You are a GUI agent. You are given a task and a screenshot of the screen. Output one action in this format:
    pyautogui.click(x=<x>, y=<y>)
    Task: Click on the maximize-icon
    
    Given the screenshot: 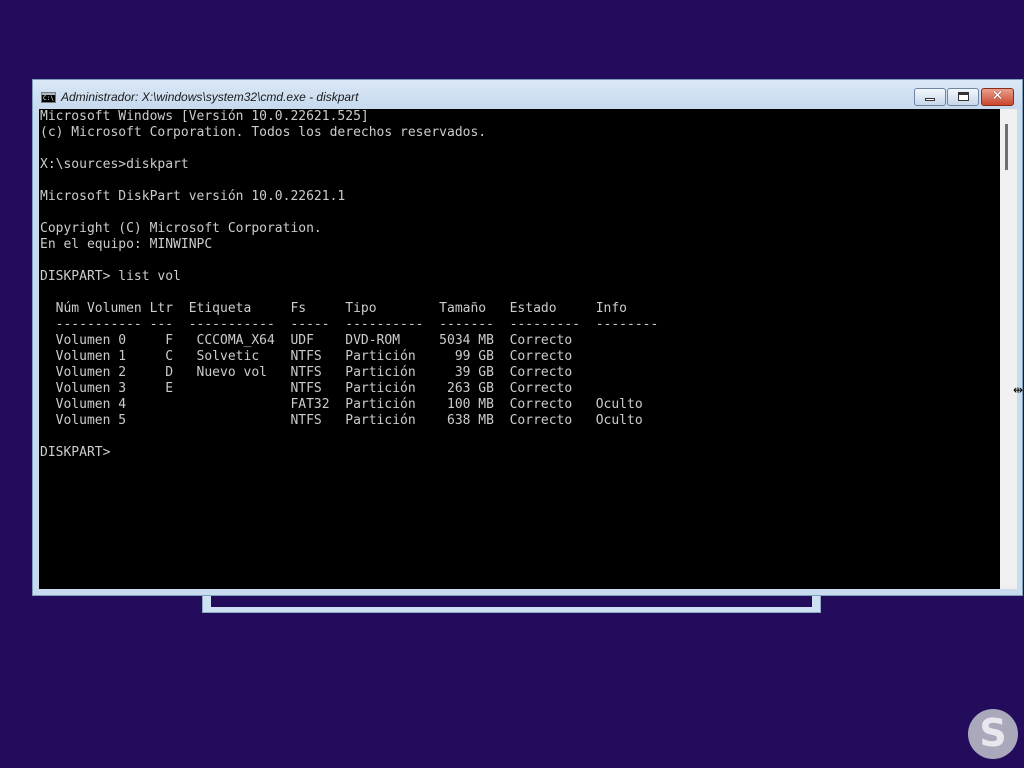 What is the action you would take?
    pyautogui.click(x=963, y=96)
    